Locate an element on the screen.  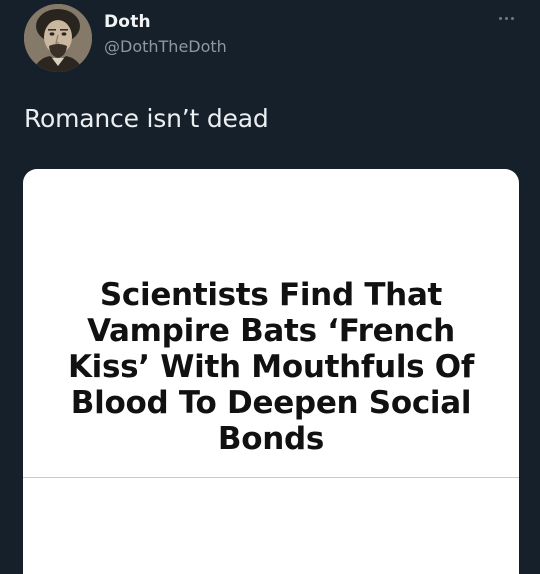
more-horizontal-icon is located at coordinates (506, 18).